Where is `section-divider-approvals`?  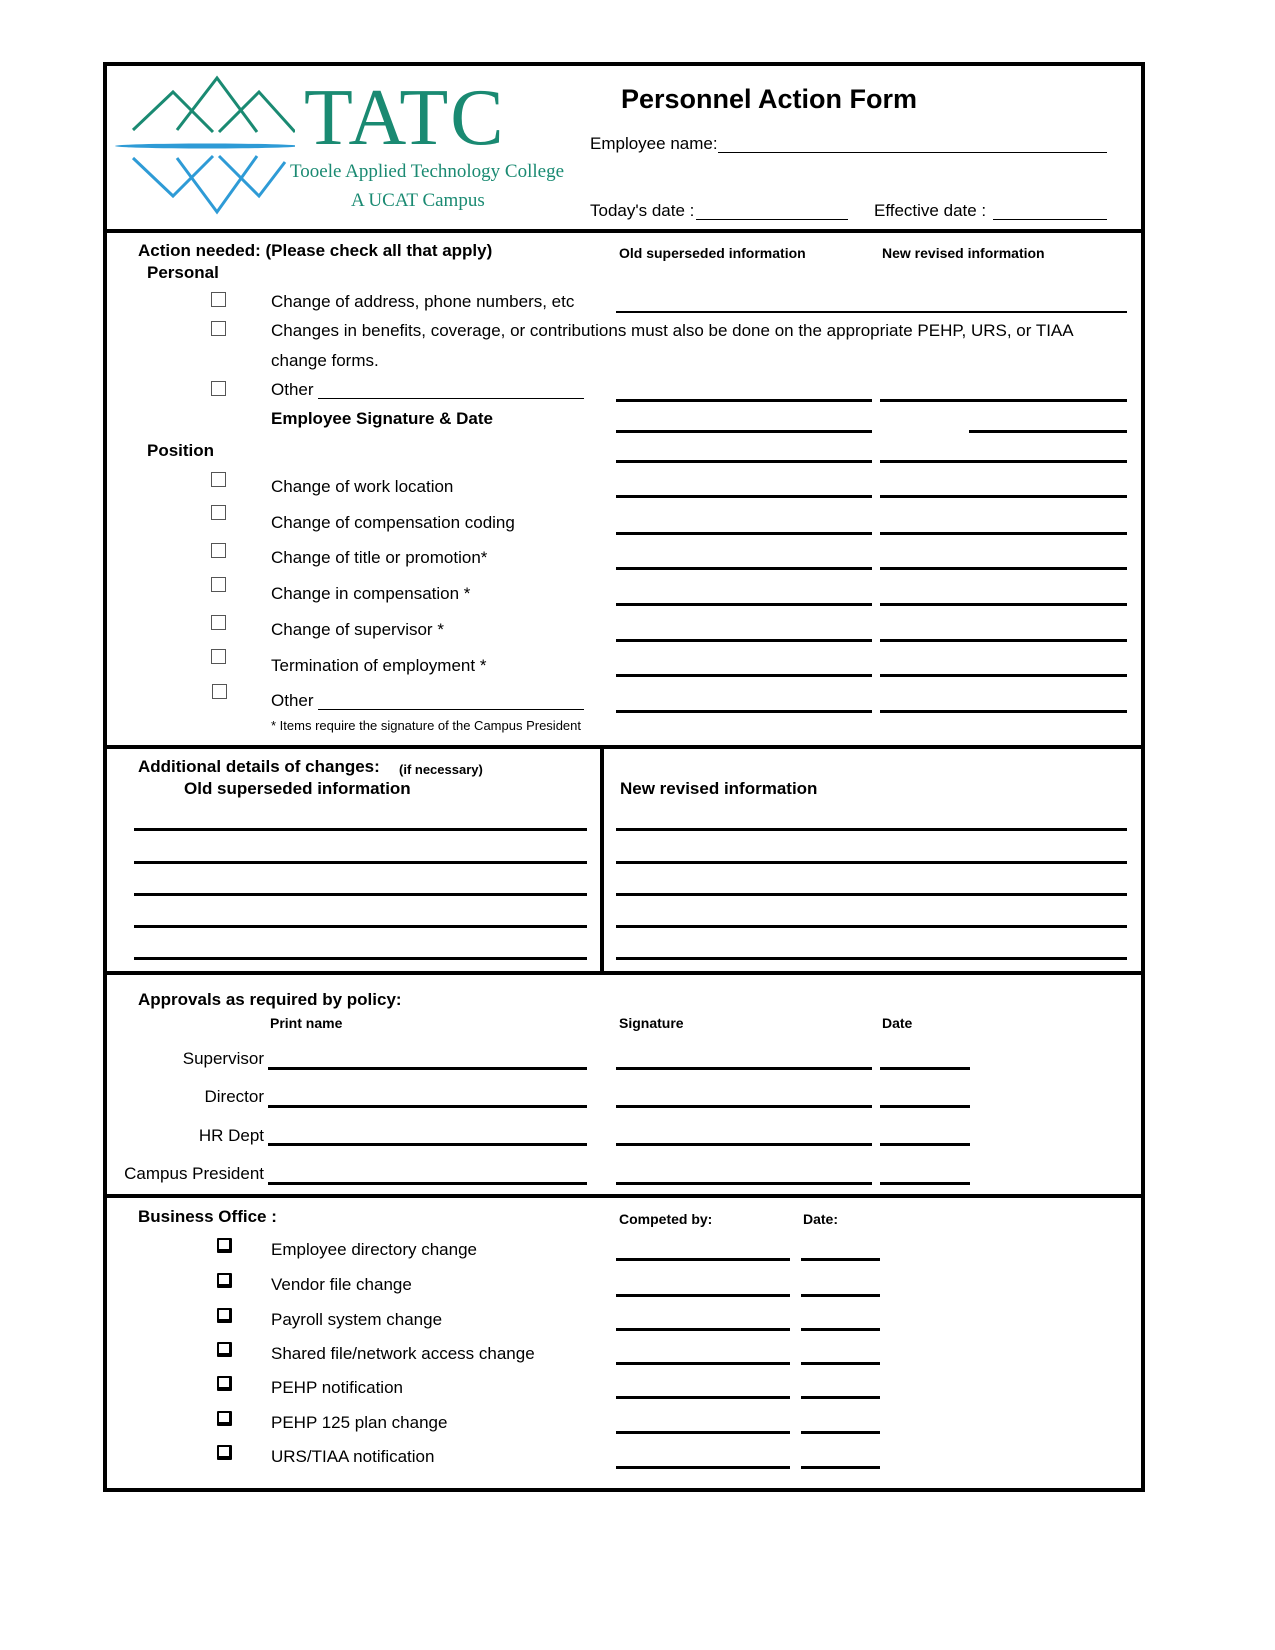
section-divider-approvals is located at coordinates (624, 1196).